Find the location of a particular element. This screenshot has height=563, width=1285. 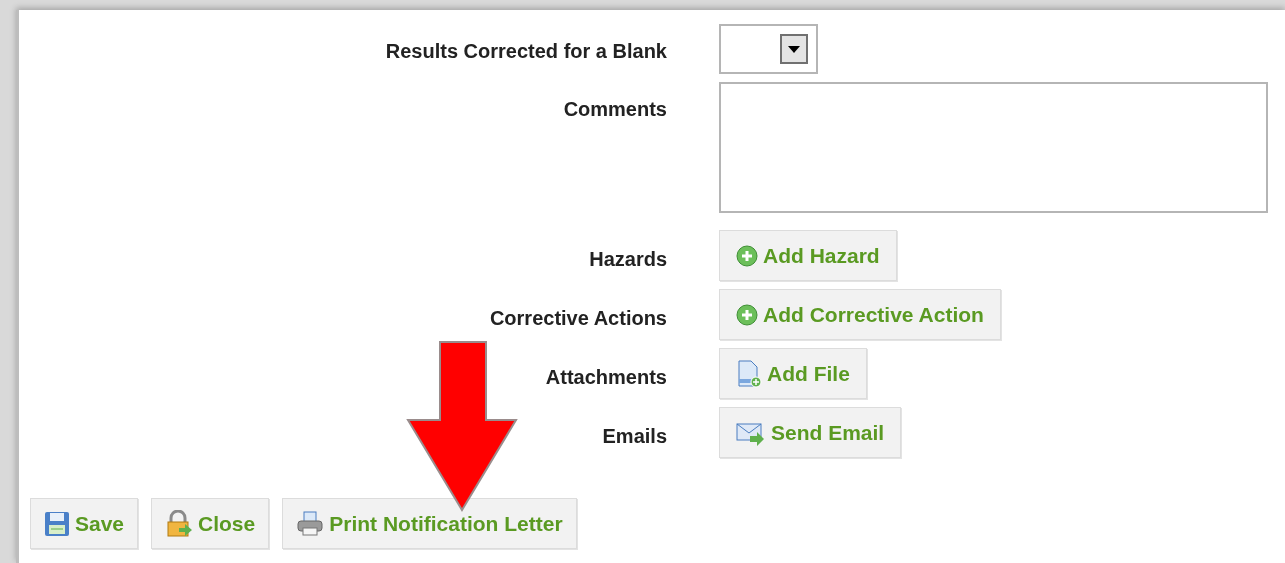

action-button: Add File is located at coordinates (793, 373).